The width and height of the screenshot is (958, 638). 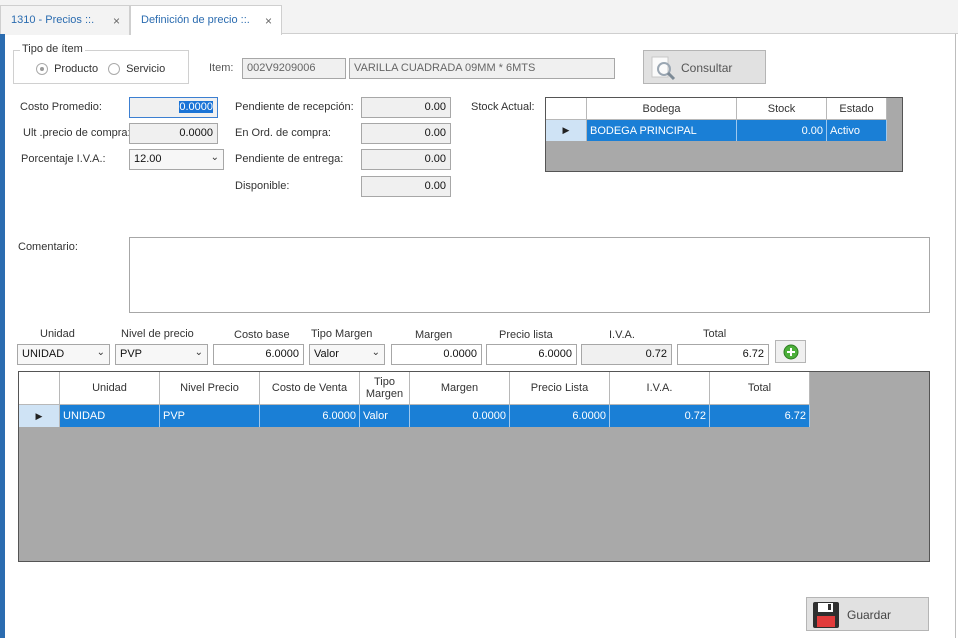 I want to click on orden-compra-label: En Ord. de compra:, so click(x=283, y=133).